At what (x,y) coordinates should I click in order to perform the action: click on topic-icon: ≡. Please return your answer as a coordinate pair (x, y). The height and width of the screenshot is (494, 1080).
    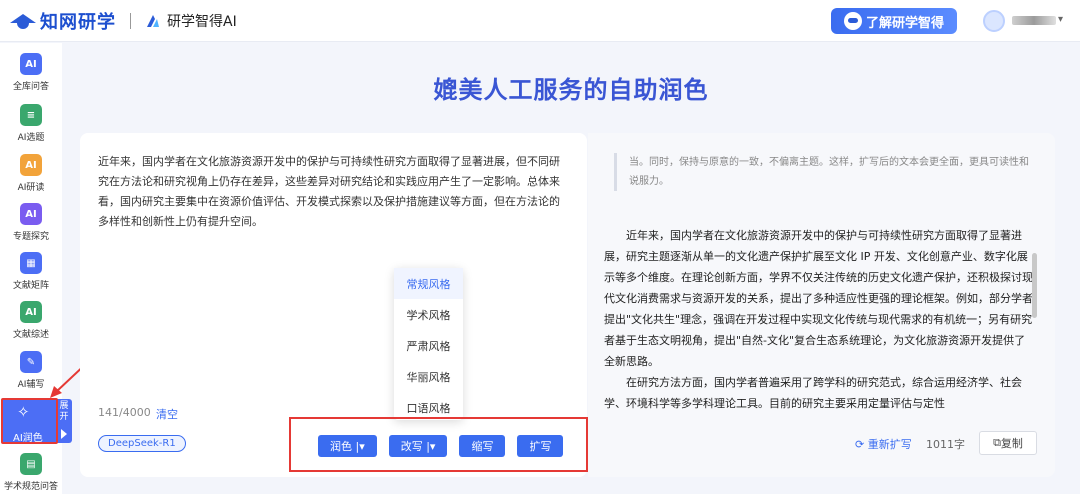
    Looking at the image, I should click on (31, 115).